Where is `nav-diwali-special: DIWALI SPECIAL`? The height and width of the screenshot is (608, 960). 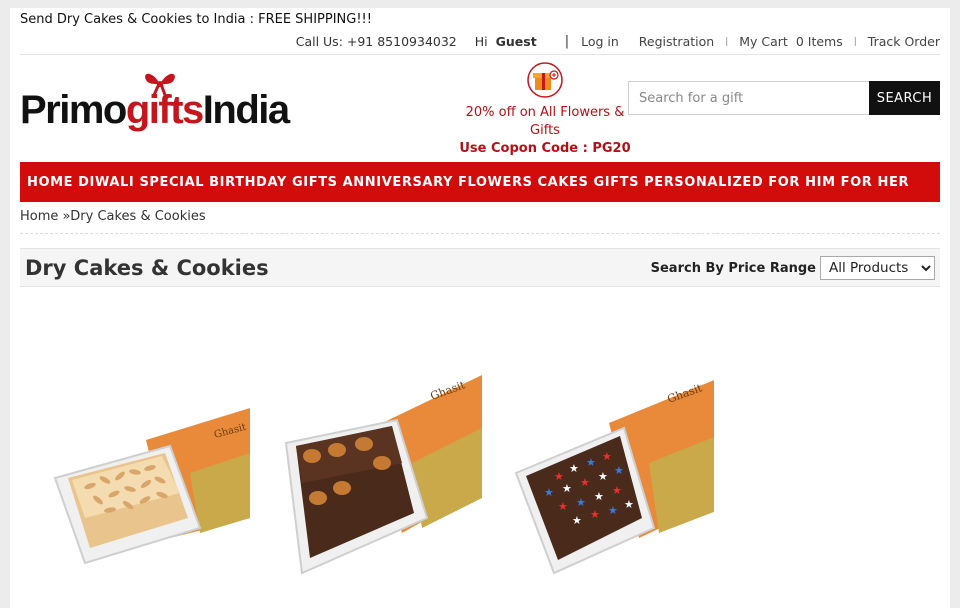
nav-diwali-special: DIWALI SPECIAL is located at coordinates (141, 182).